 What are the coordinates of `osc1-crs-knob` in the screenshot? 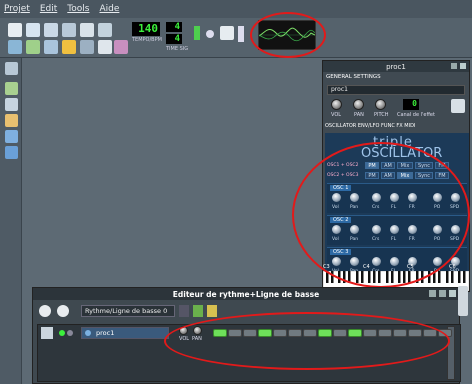 It's located at (376, 197).